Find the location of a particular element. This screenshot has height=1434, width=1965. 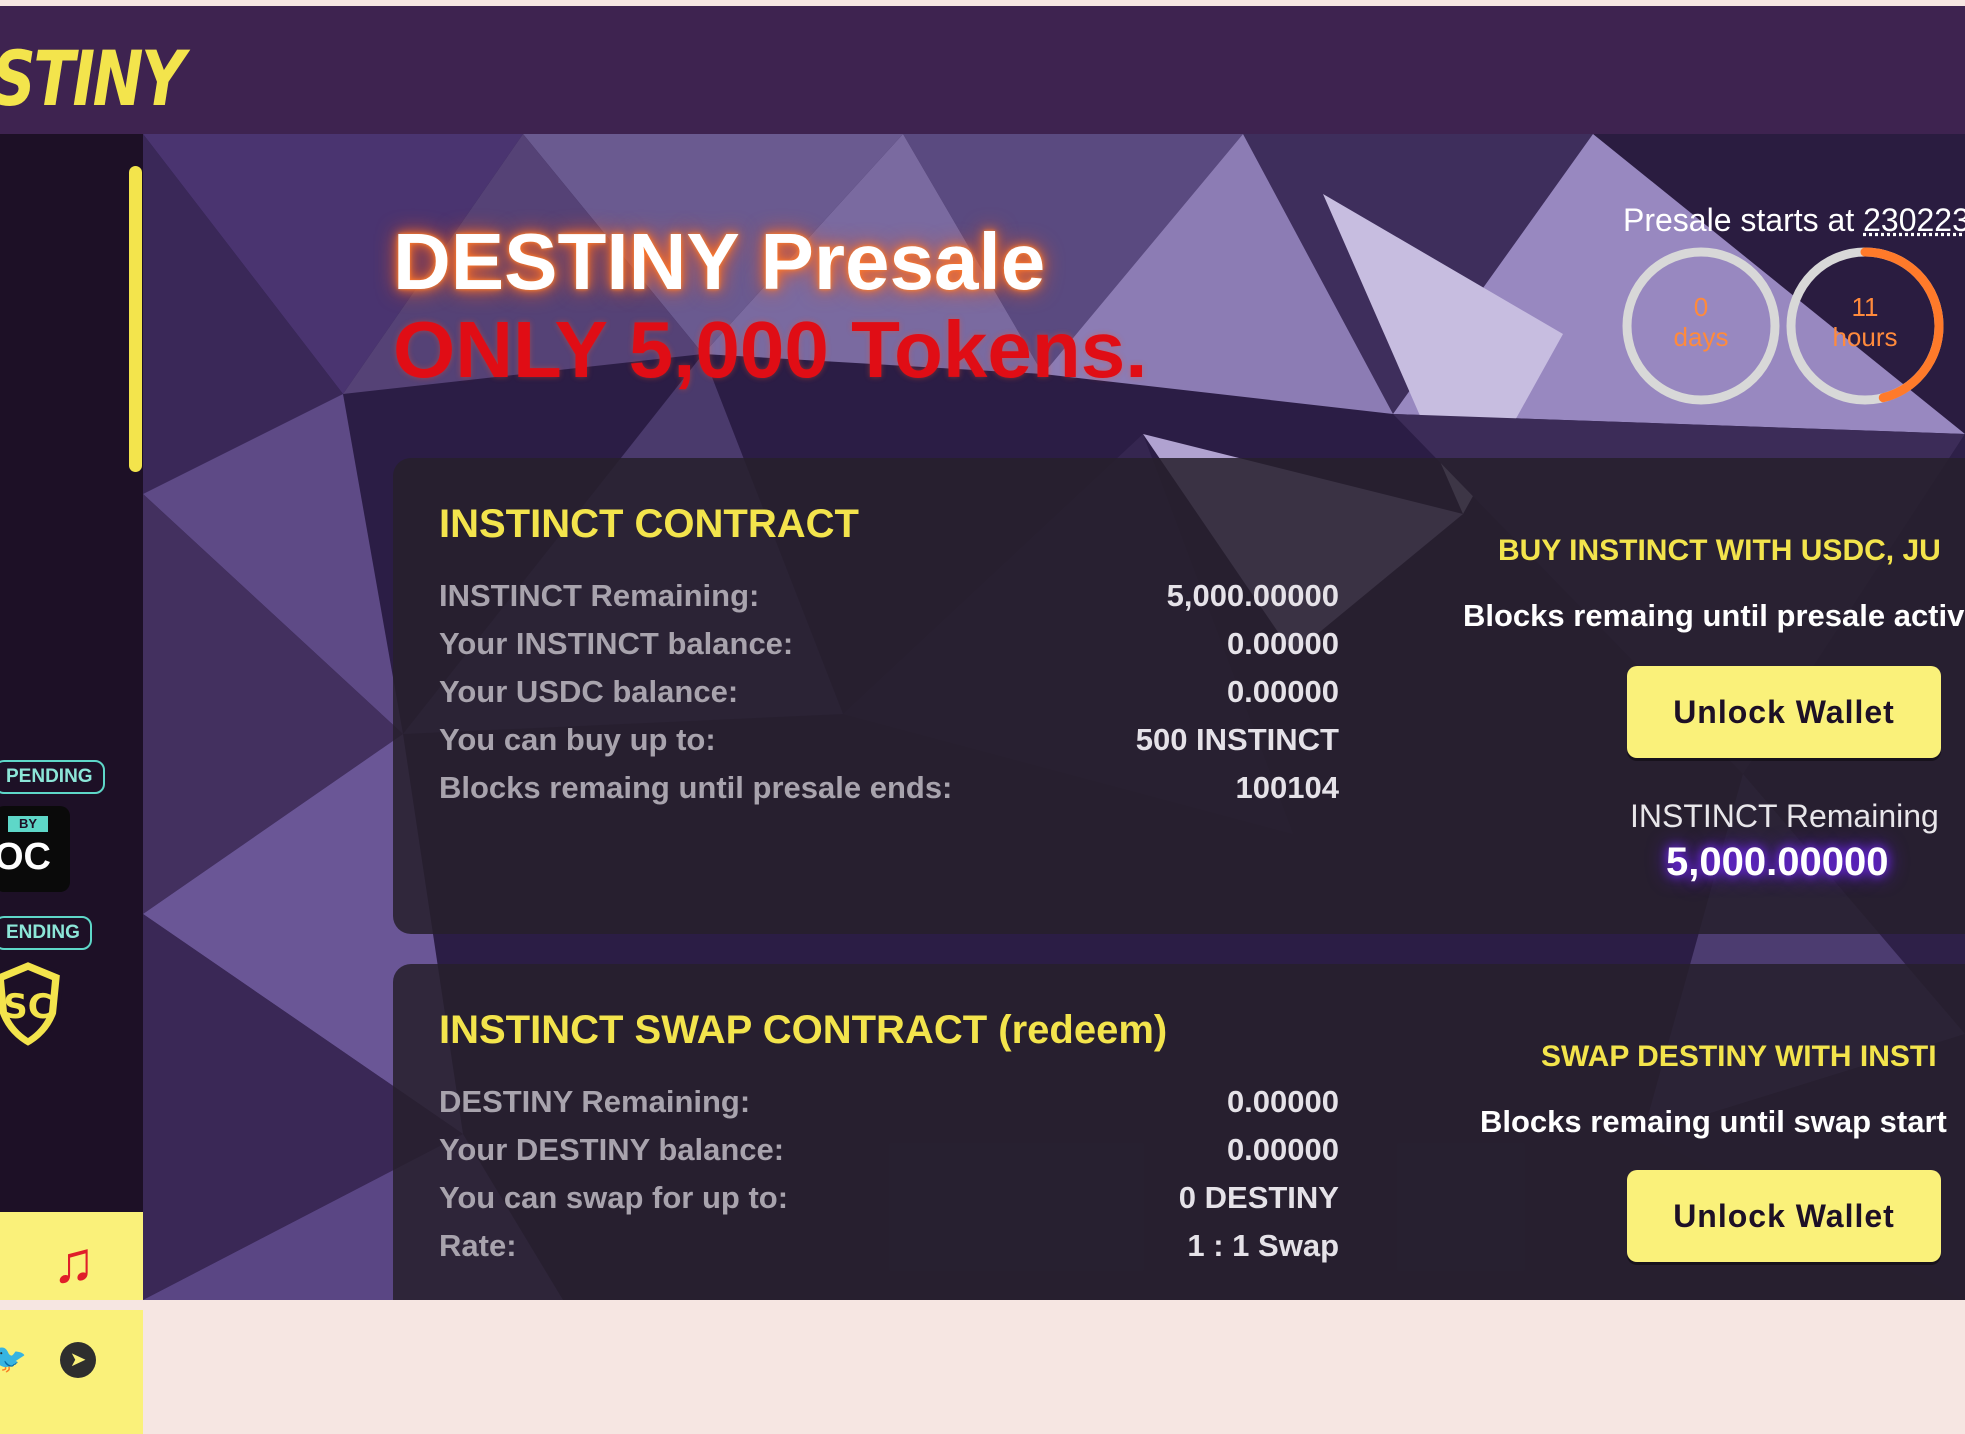

countdown-days-unit: days is located at coordinates (1701, 337).